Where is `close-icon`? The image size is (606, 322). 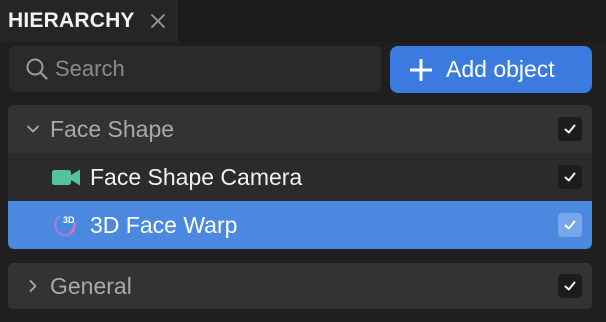
close-icon is located at coordinates (158, 21).